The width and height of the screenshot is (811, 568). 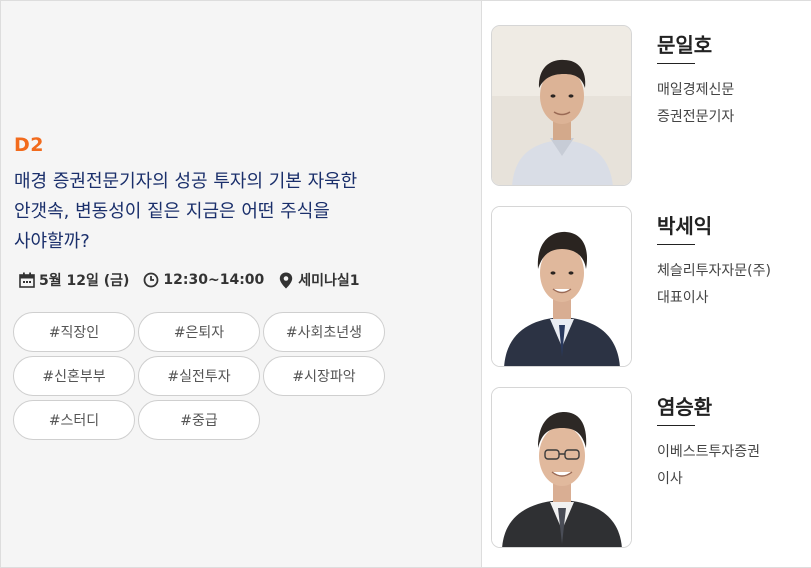 I want to click on speaker-name: 문일호, so click(x=685, y=45).